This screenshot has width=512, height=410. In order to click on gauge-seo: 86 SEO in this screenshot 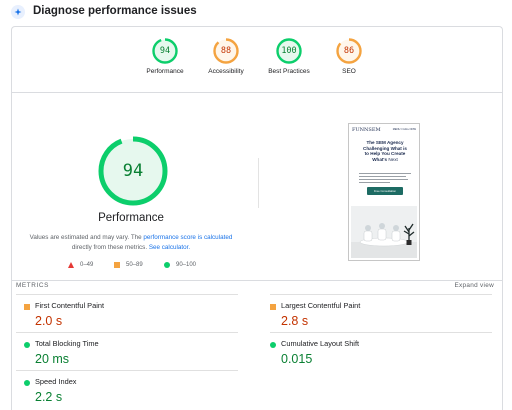, I will do `click(349, 56)`.